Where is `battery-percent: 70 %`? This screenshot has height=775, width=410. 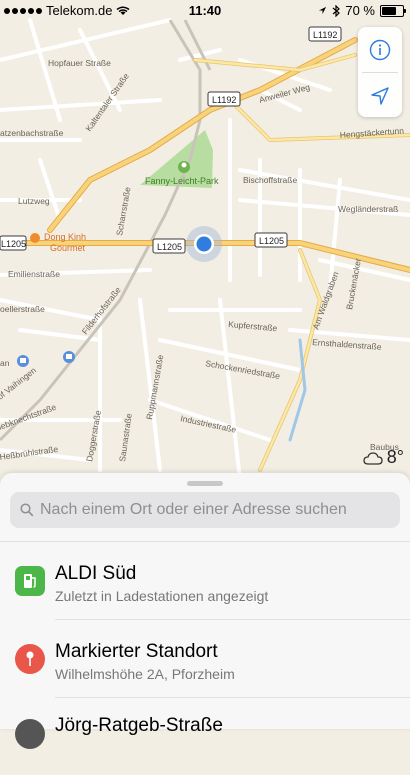 battery-percent: 70 % is located at coordinates (360, 10).